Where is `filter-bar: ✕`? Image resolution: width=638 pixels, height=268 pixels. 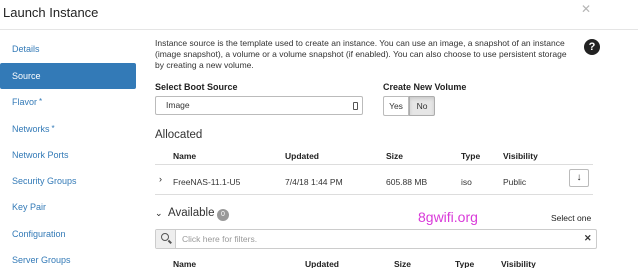 filter-bar: ✕ is located at coordinates (376, 239).